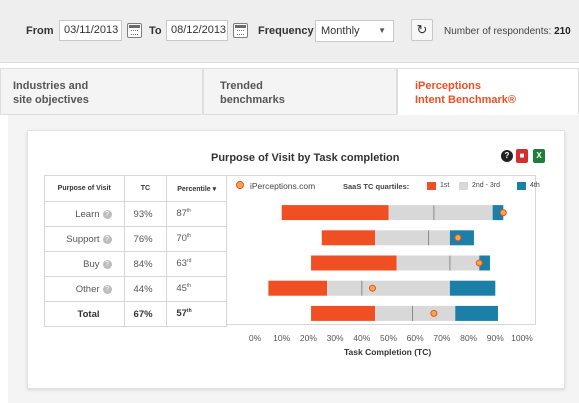 This screenshot has width=579, height=403. I want to click on x-tick-label: 80%, so click(469, 338).